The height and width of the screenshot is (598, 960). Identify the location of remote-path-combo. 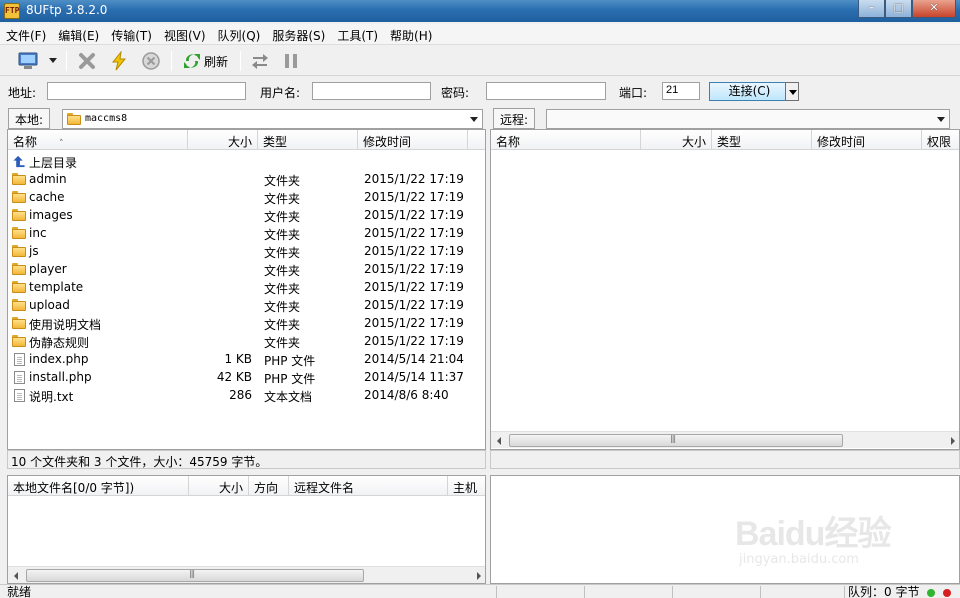
(748, 119).